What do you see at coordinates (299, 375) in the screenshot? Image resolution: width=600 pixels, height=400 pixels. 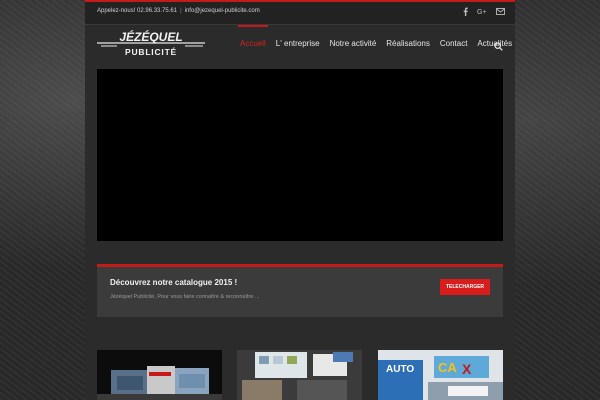 I see `portfolio-thumbnail-workshop` at bounding box center [299, 375].